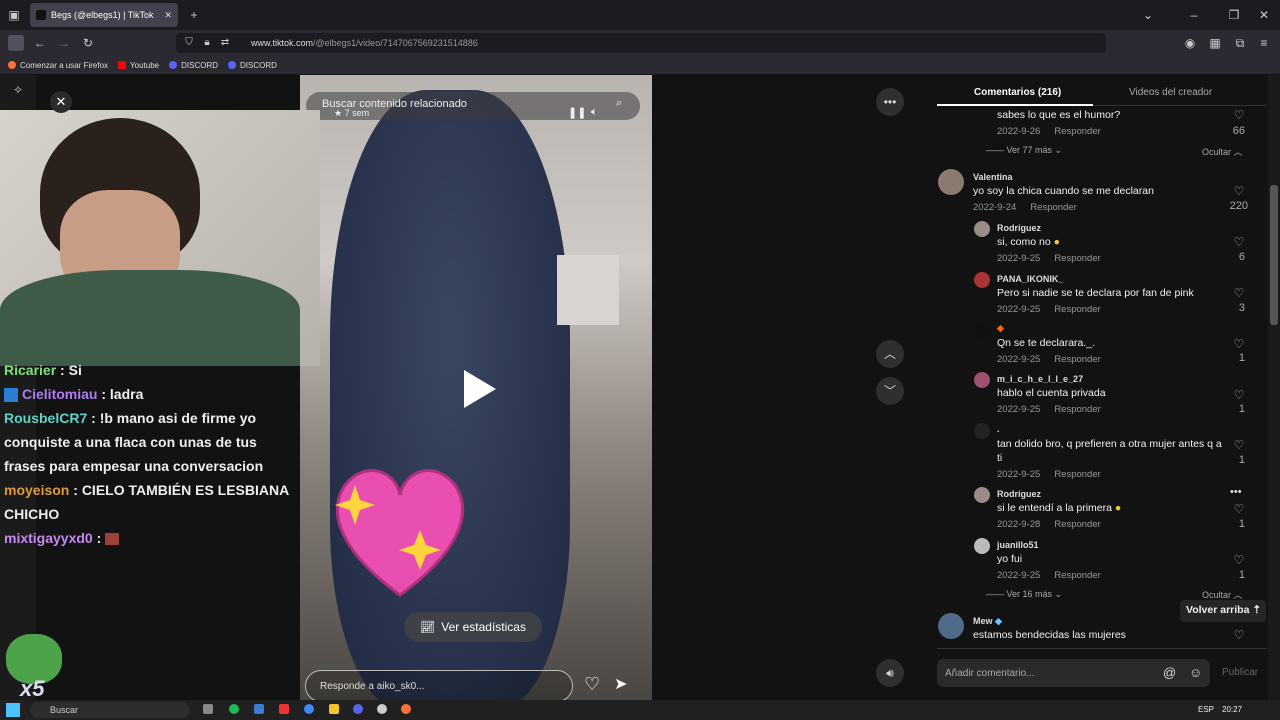  What do you see at coordinates (1040, 379) in the screenshot?
I see `comment-author: m_i_c_h_e_l_l_e_27` at bounding box center [1040, 379].